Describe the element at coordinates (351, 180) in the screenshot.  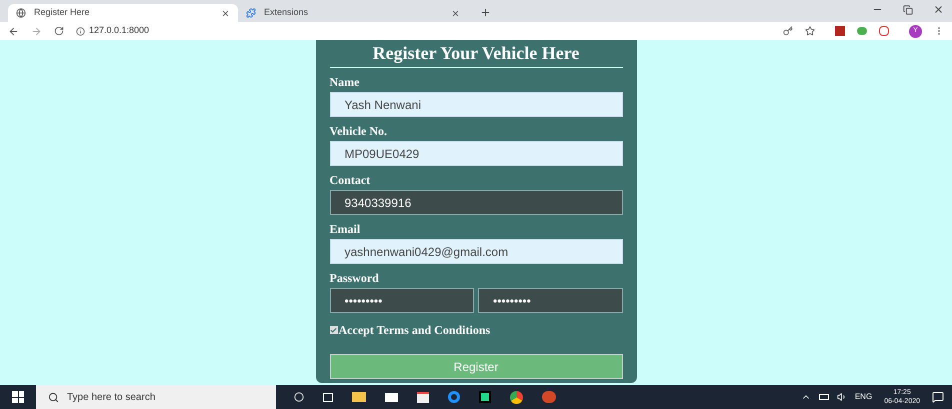
I see `field-label: Contact` at that location.